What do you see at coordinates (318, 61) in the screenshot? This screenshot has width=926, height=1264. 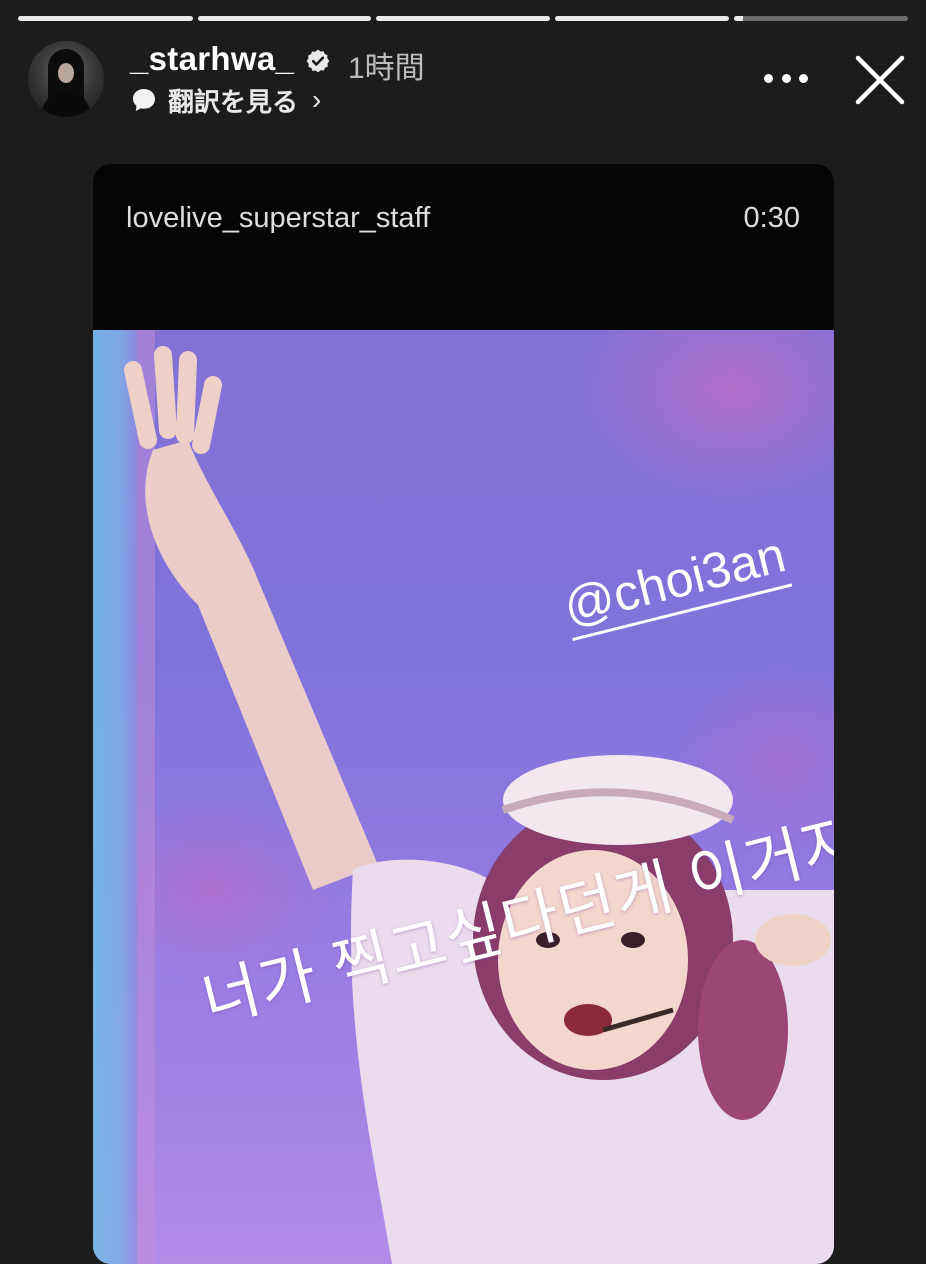 I see `verified-badge-icon` at bounding box center [318, 61].